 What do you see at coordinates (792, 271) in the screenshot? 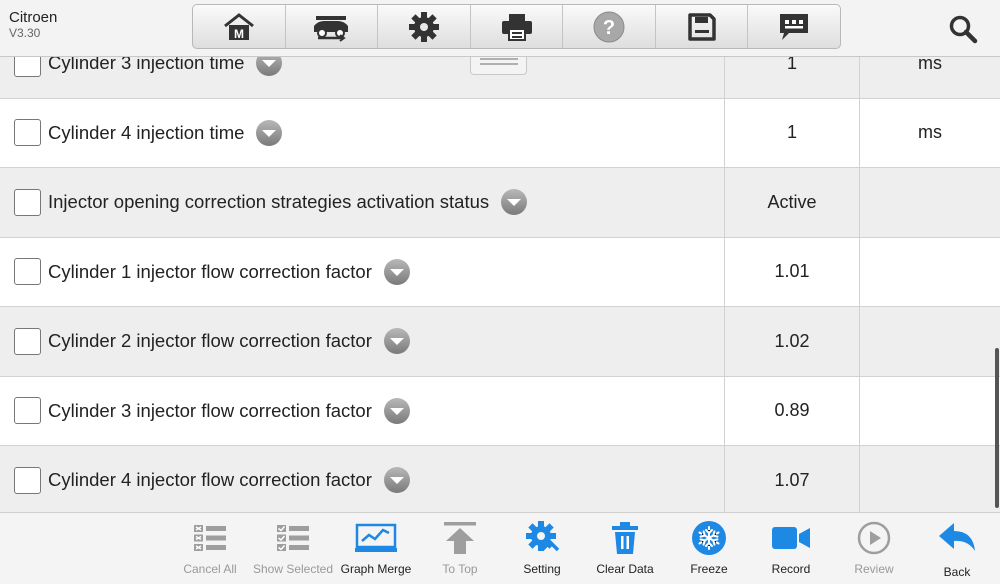
I see `parameter-value: 1.01` at bounding box center [792, 271].